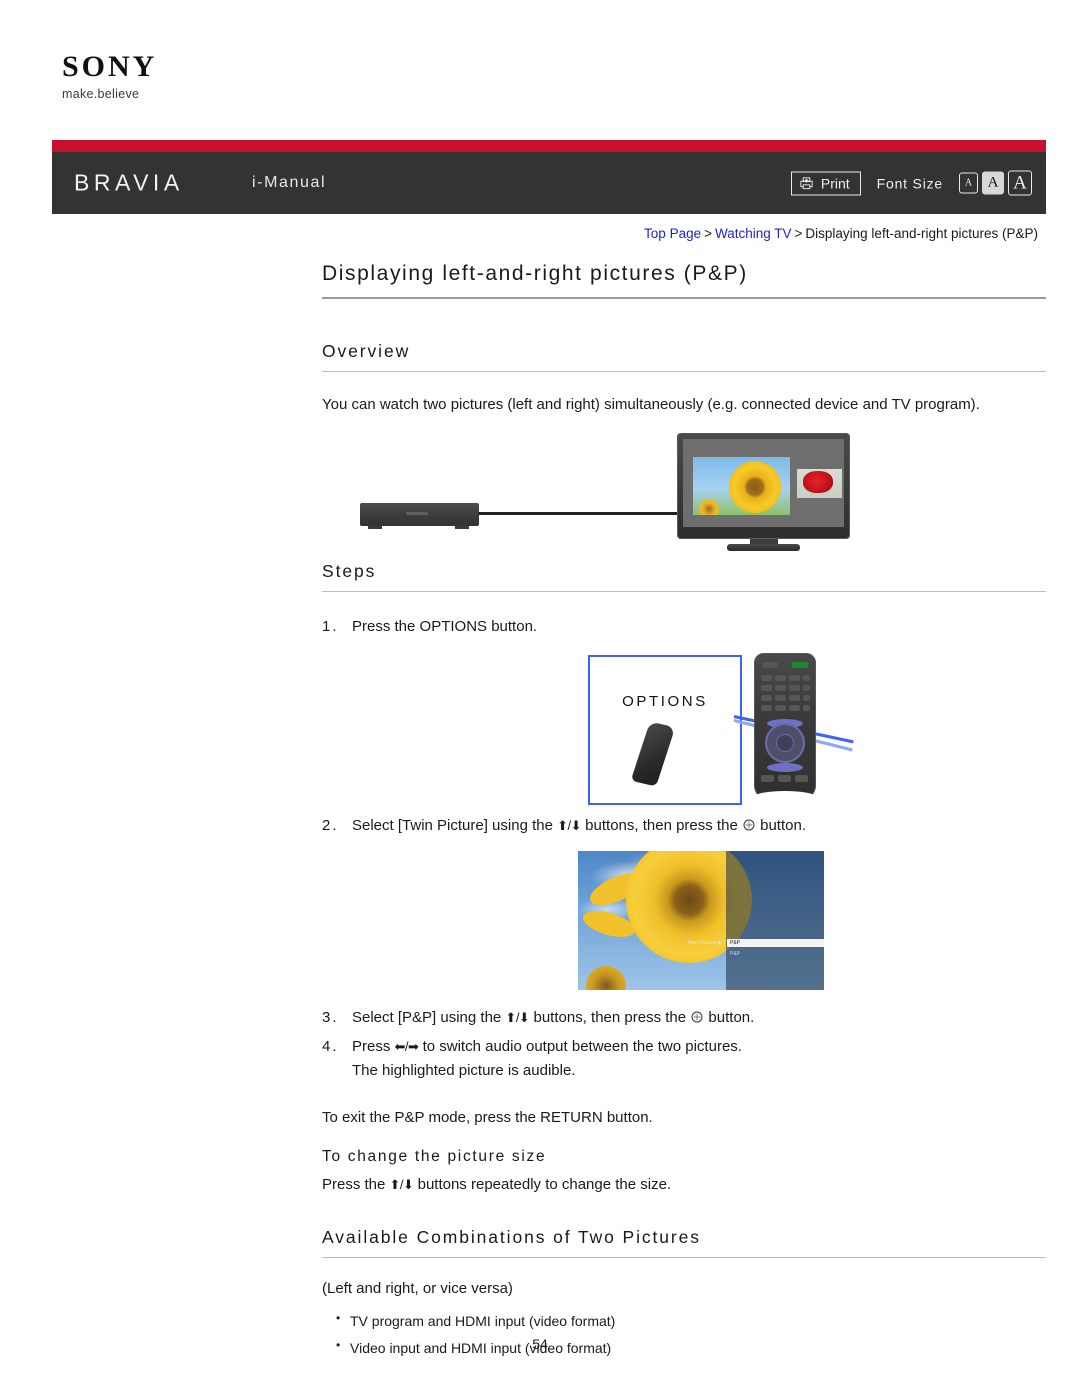  I want to click on options-callout-box: OPTIONS, so click(665, 729).